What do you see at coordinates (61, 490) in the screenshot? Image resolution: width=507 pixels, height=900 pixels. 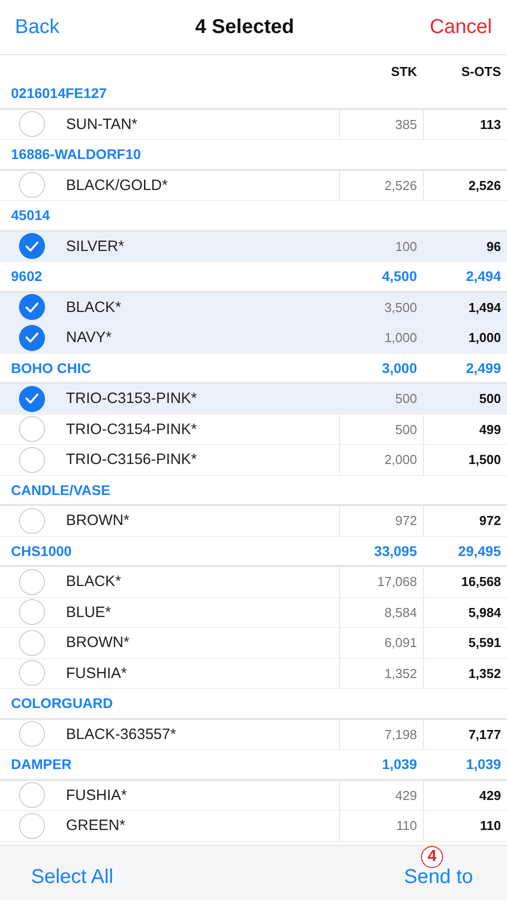 I see `group-label: CANDLE/VASE` at bounding box center [61, 490].